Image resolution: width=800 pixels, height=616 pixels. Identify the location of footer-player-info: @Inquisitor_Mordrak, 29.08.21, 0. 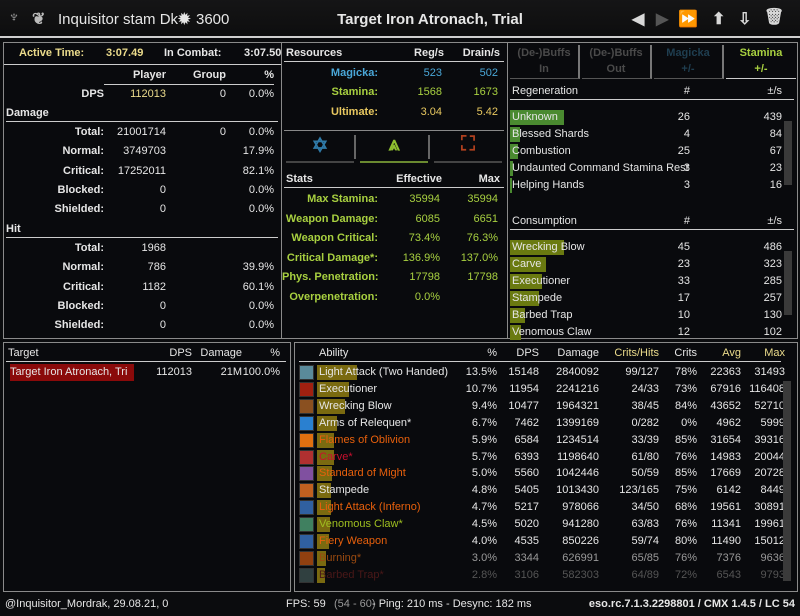
(87, 604).